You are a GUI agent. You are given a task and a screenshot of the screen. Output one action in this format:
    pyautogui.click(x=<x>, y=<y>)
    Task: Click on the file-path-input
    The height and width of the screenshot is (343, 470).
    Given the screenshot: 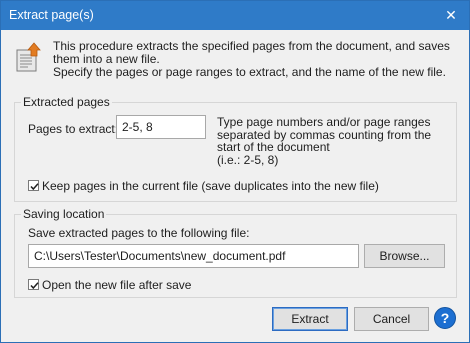 What is the action you would take?
    pyautogui.click(x=193, y=256)
    